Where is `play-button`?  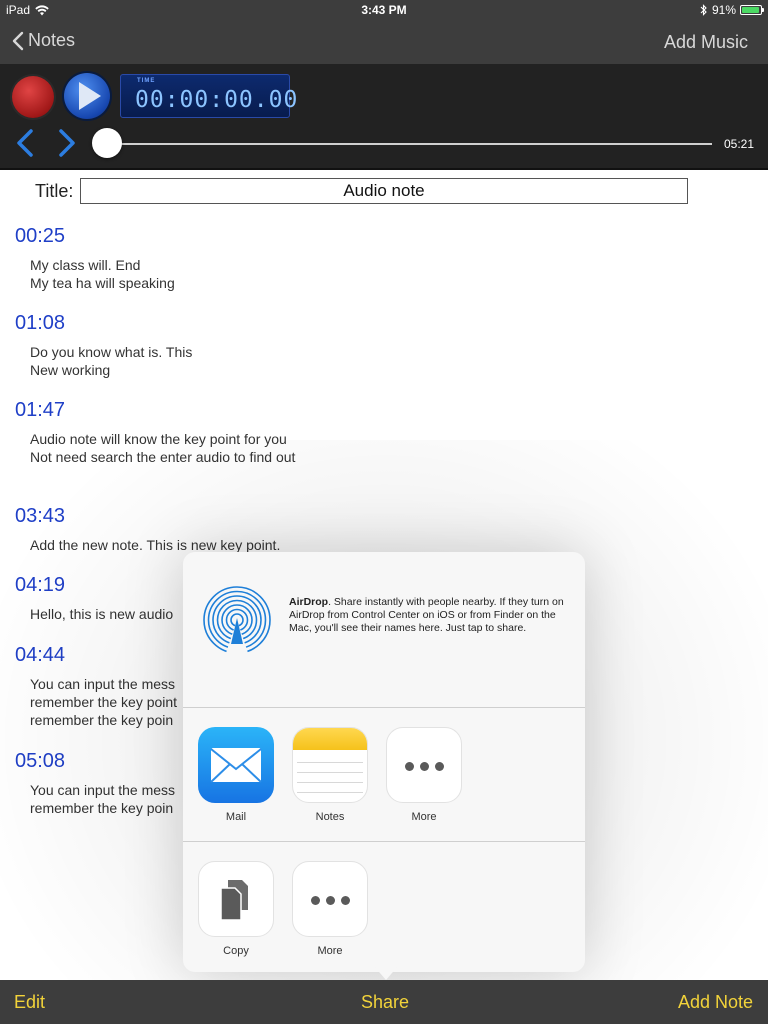 play-button is located at coordinates (87, 96).